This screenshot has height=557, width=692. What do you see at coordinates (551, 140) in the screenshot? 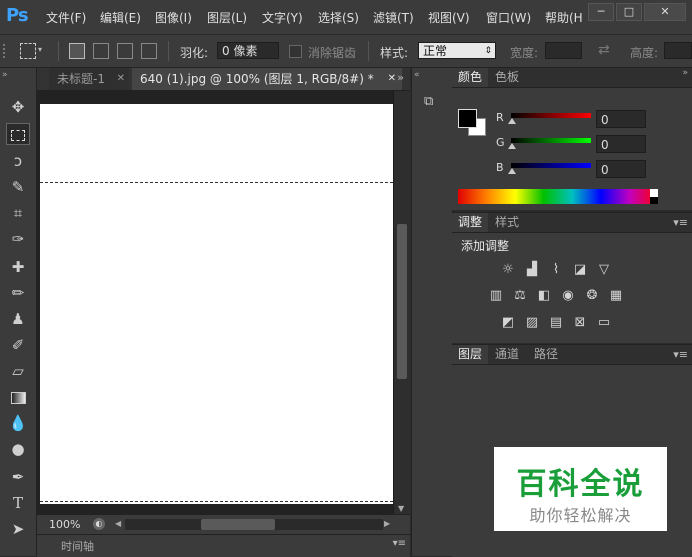
I see `green-slider` at bounding box center [551, 140].